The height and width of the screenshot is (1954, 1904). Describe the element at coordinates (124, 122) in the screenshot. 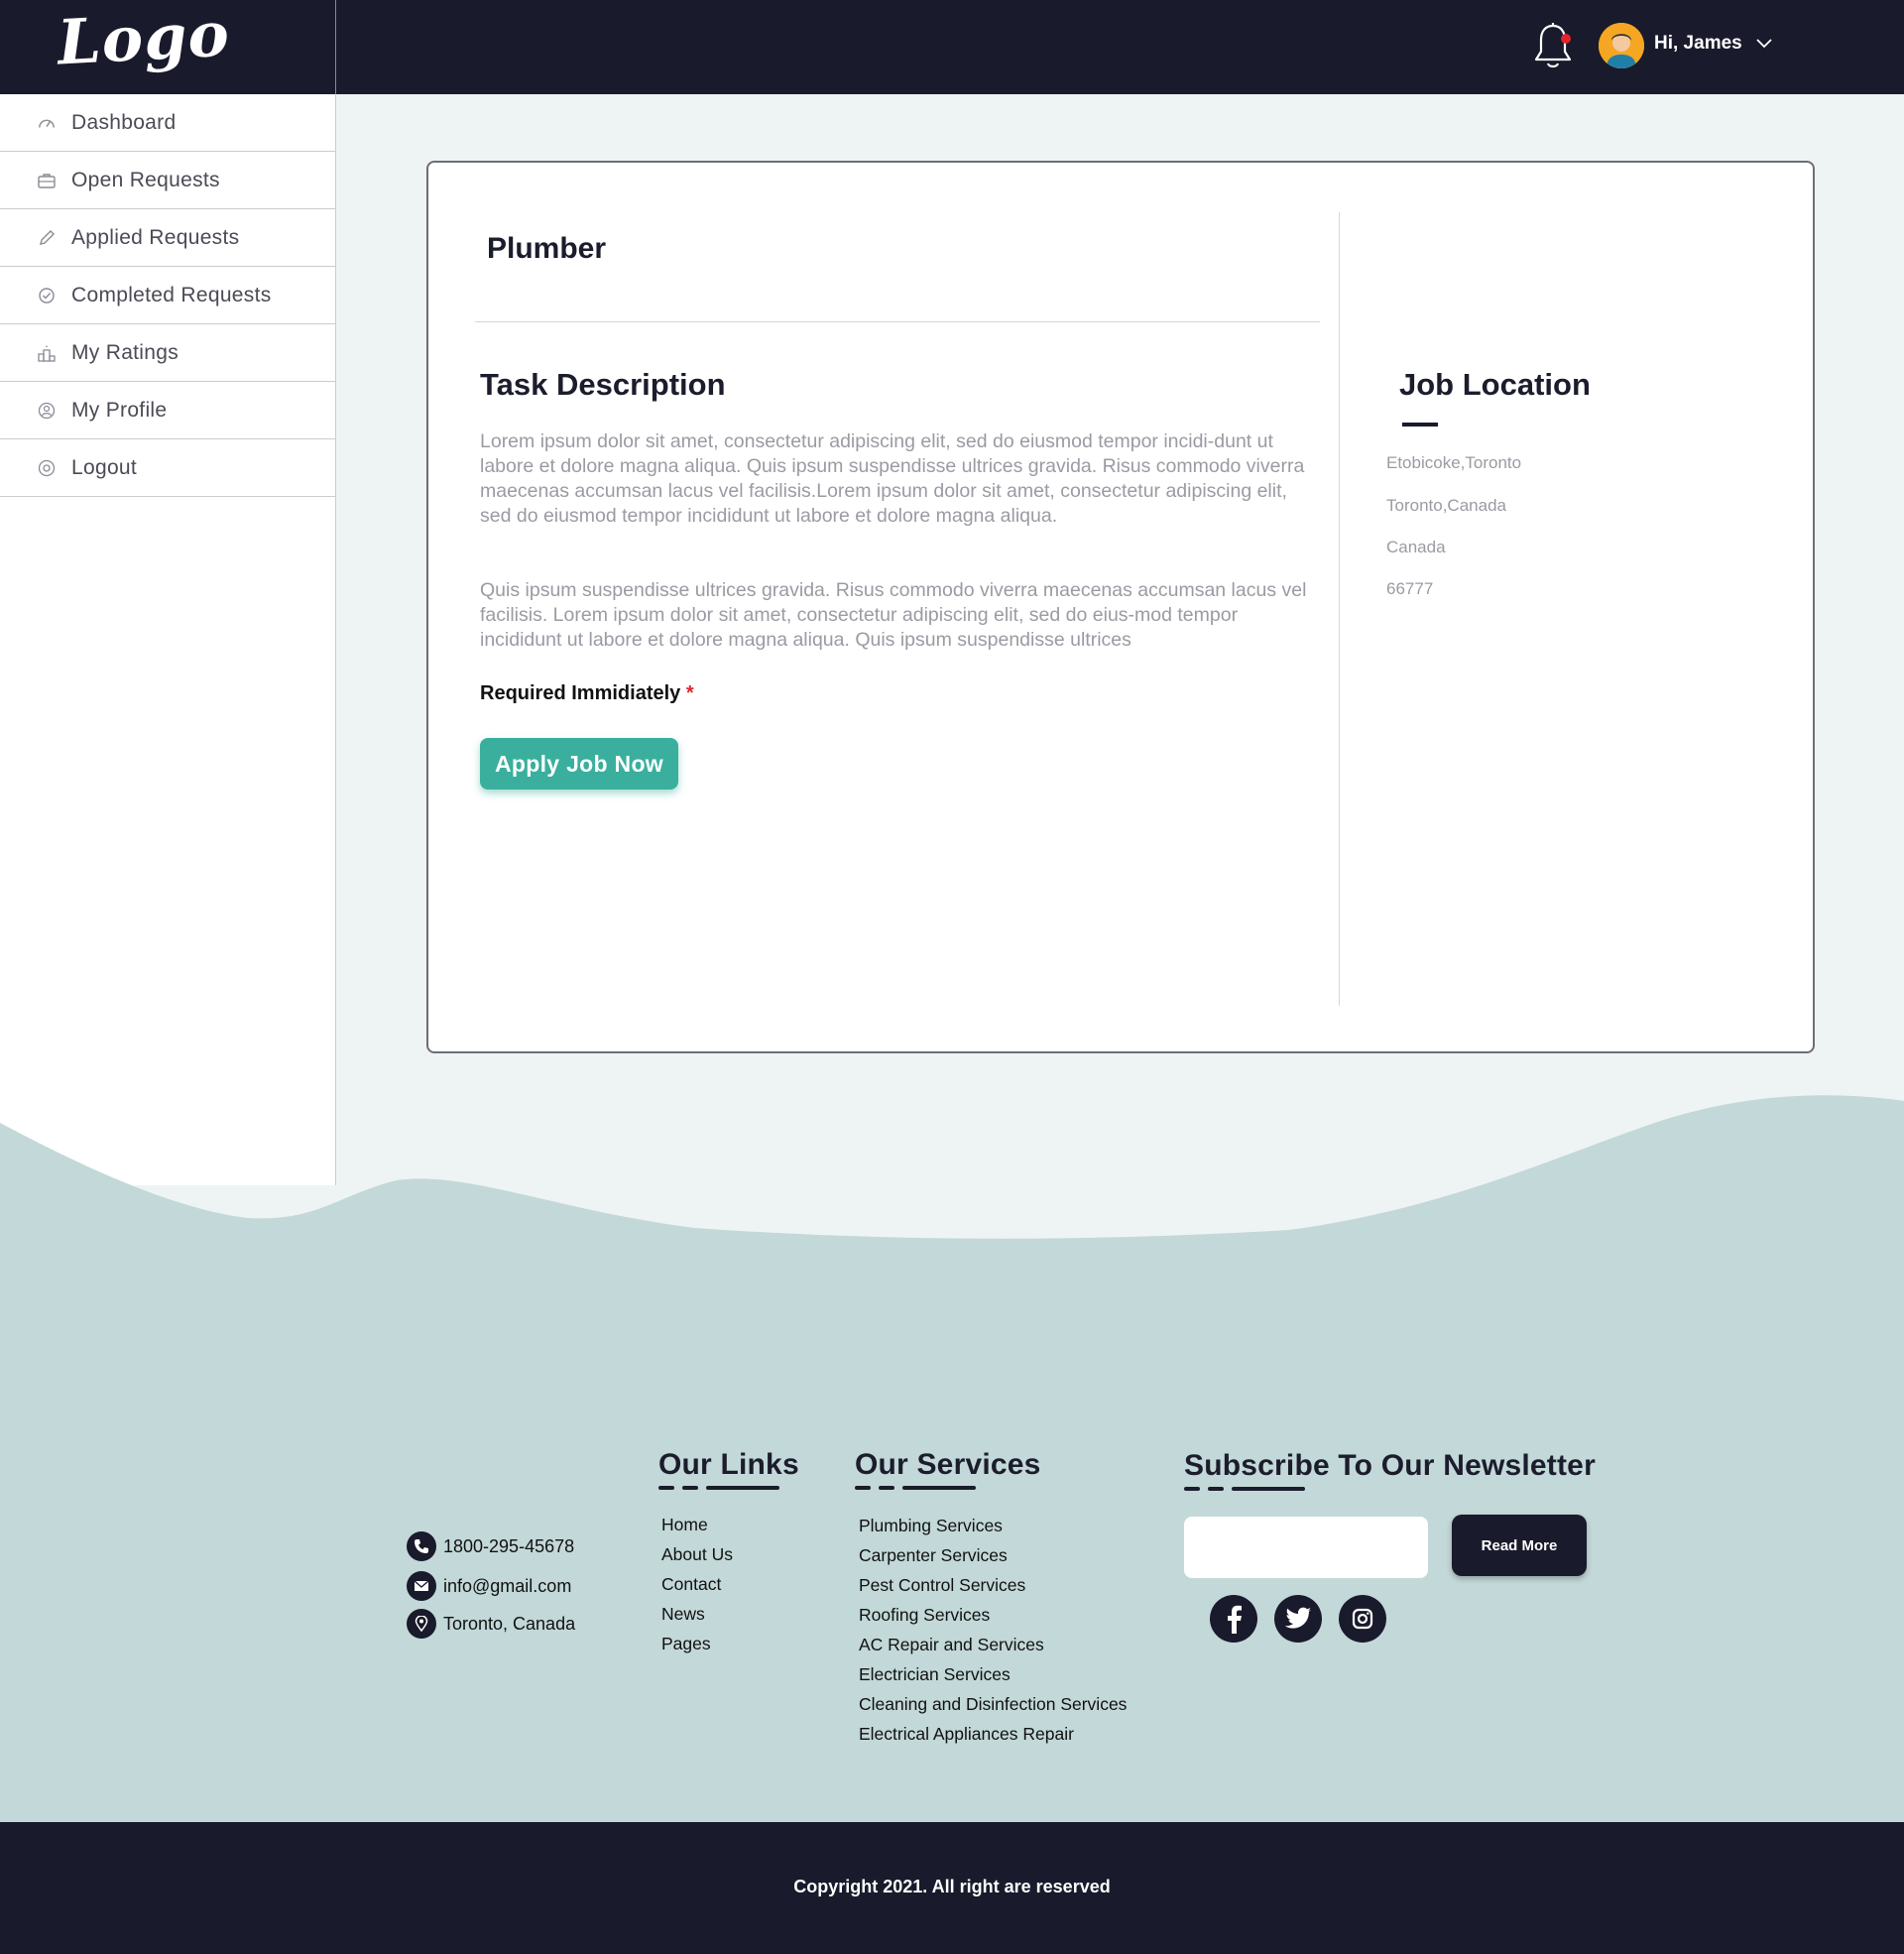

I see `sidebar-item-label: Dashboard` at that location.